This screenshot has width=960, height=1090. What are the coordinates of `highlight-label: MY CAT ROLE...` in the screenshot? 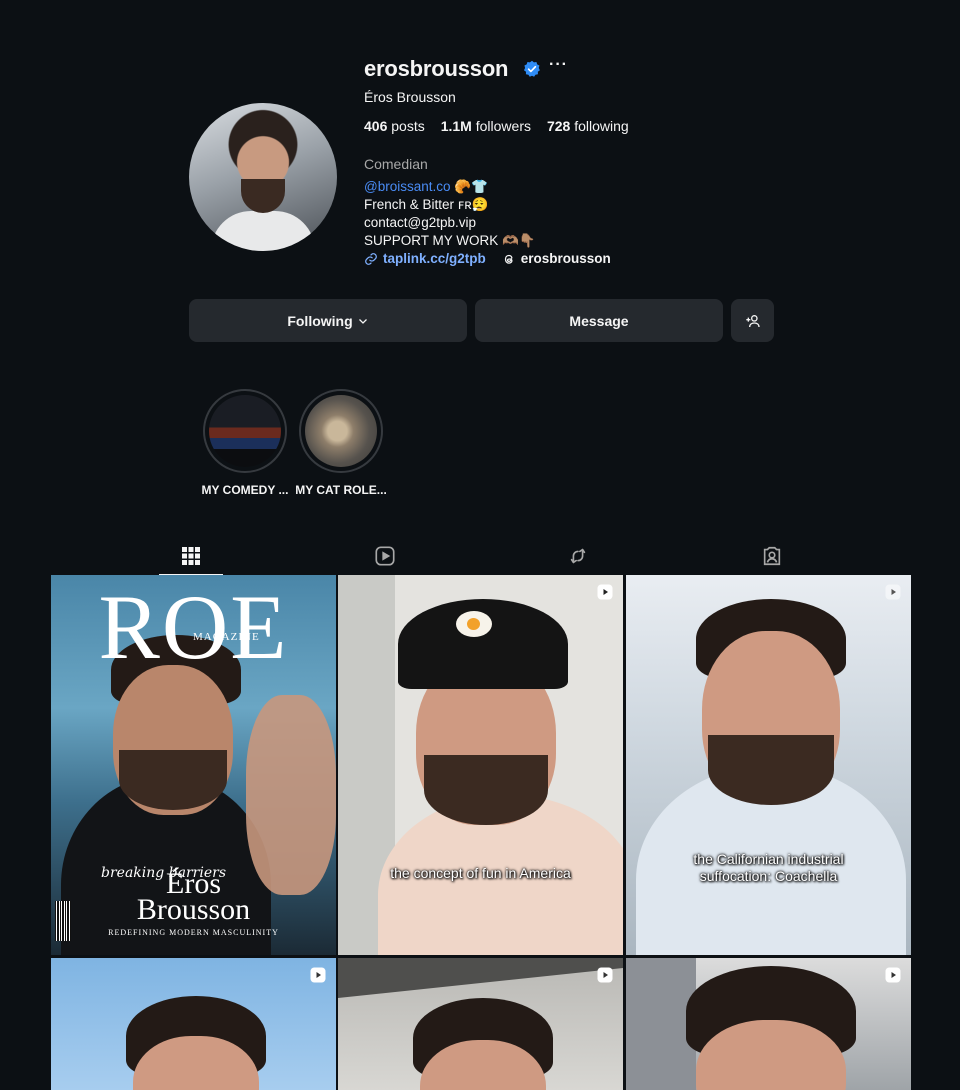 It's located at (341, 490).